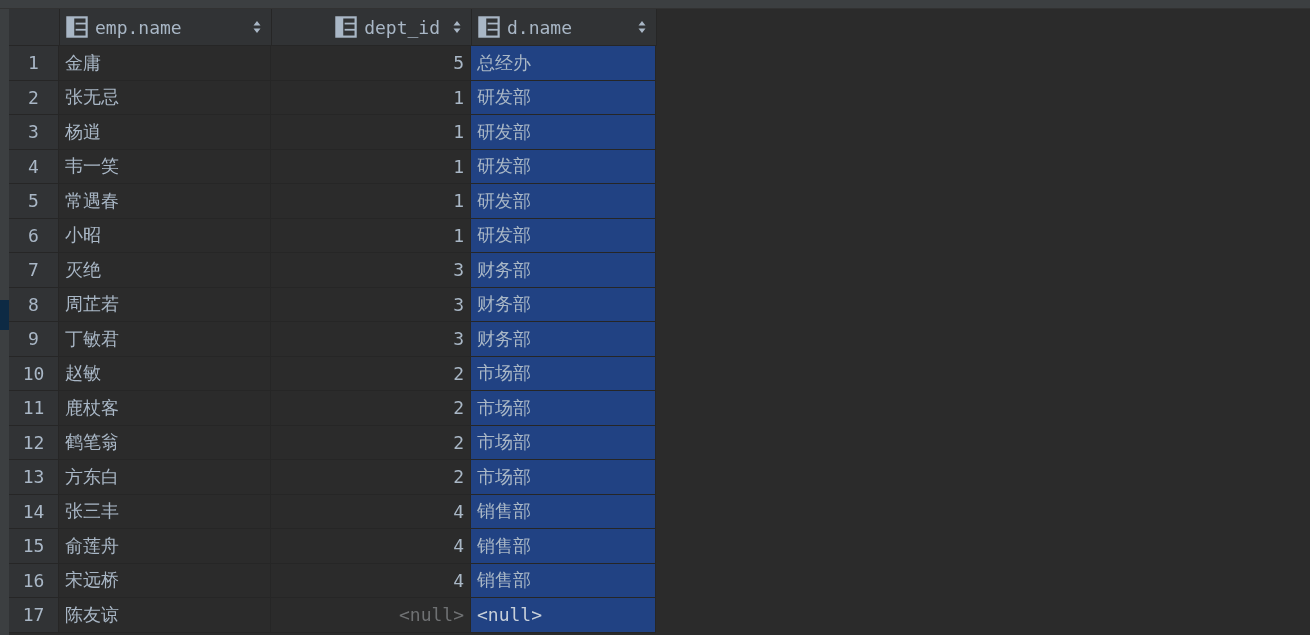 The image size is (1310, 635). I want to click on row-number: 5, so click(34, 201).